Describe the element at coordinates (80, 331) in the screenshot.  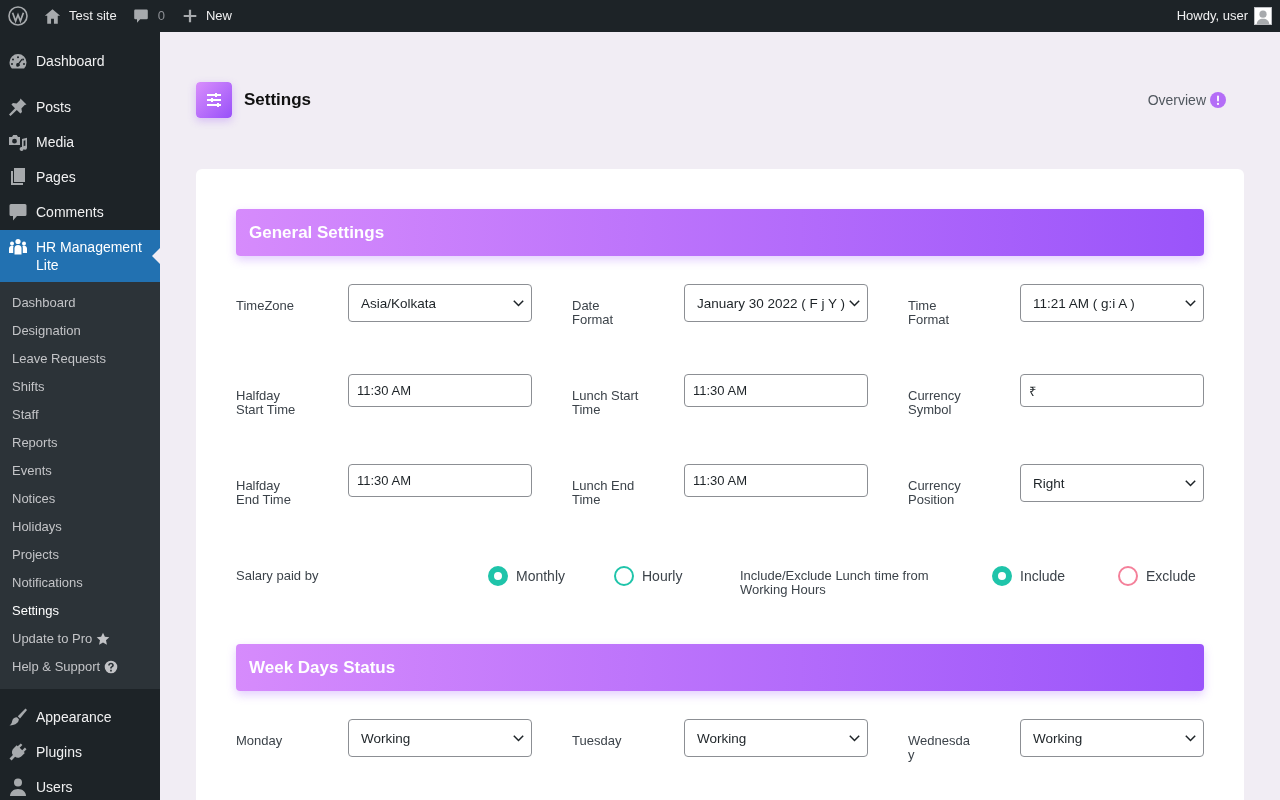
I see `submenu-item: Designation` at that location.